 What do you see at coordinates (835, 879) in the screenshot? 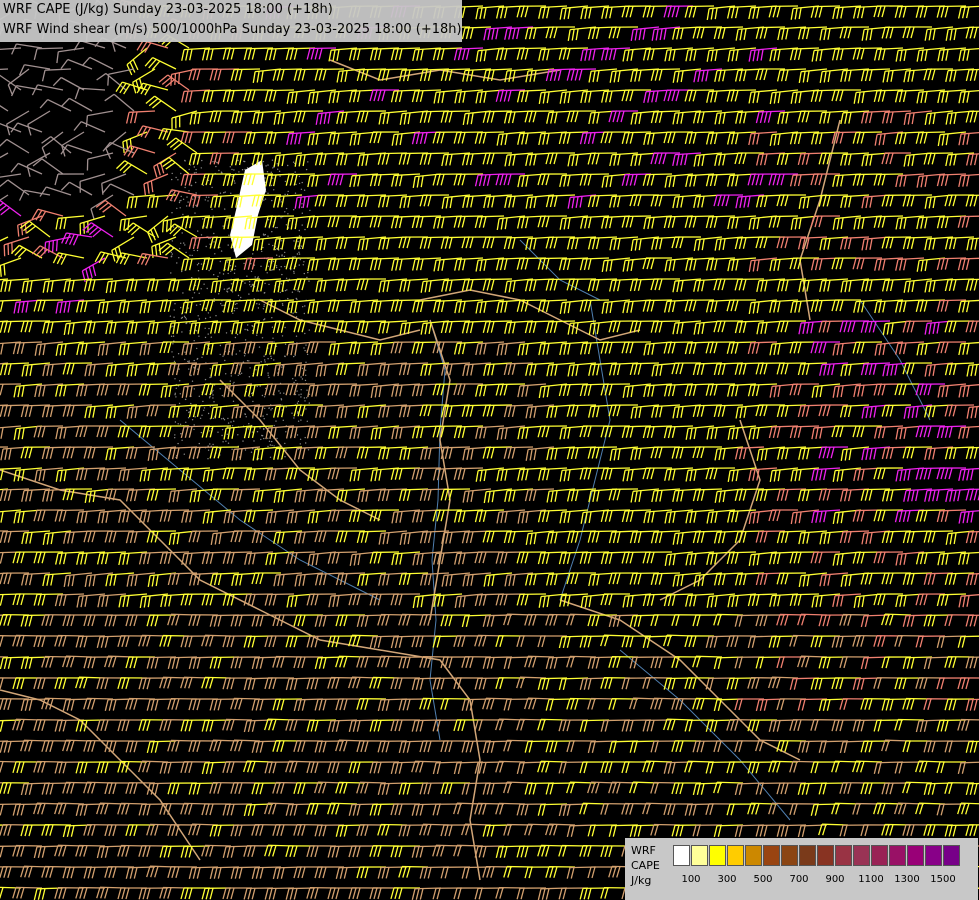
I see `legend-tick-900: 900` at bounding box center [835, 879].